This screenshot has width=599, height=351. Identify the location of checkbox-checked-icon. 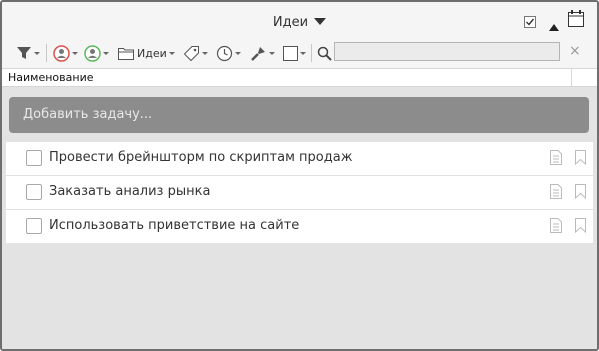
(530, 22).